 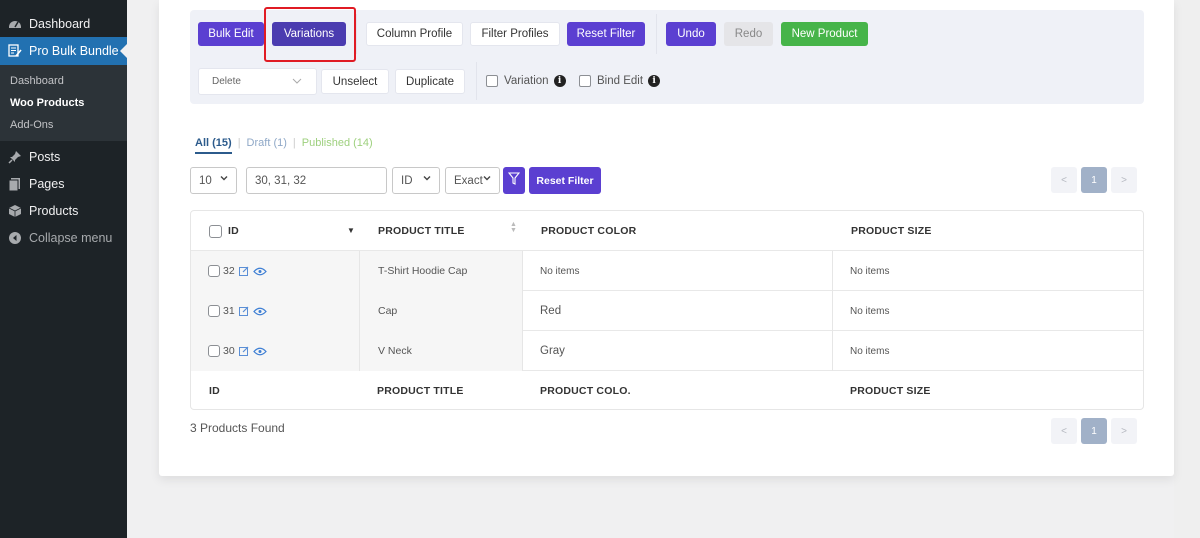 I want to click on submenu-item-woo-products: Woo Products, so click(x=63, y=103).